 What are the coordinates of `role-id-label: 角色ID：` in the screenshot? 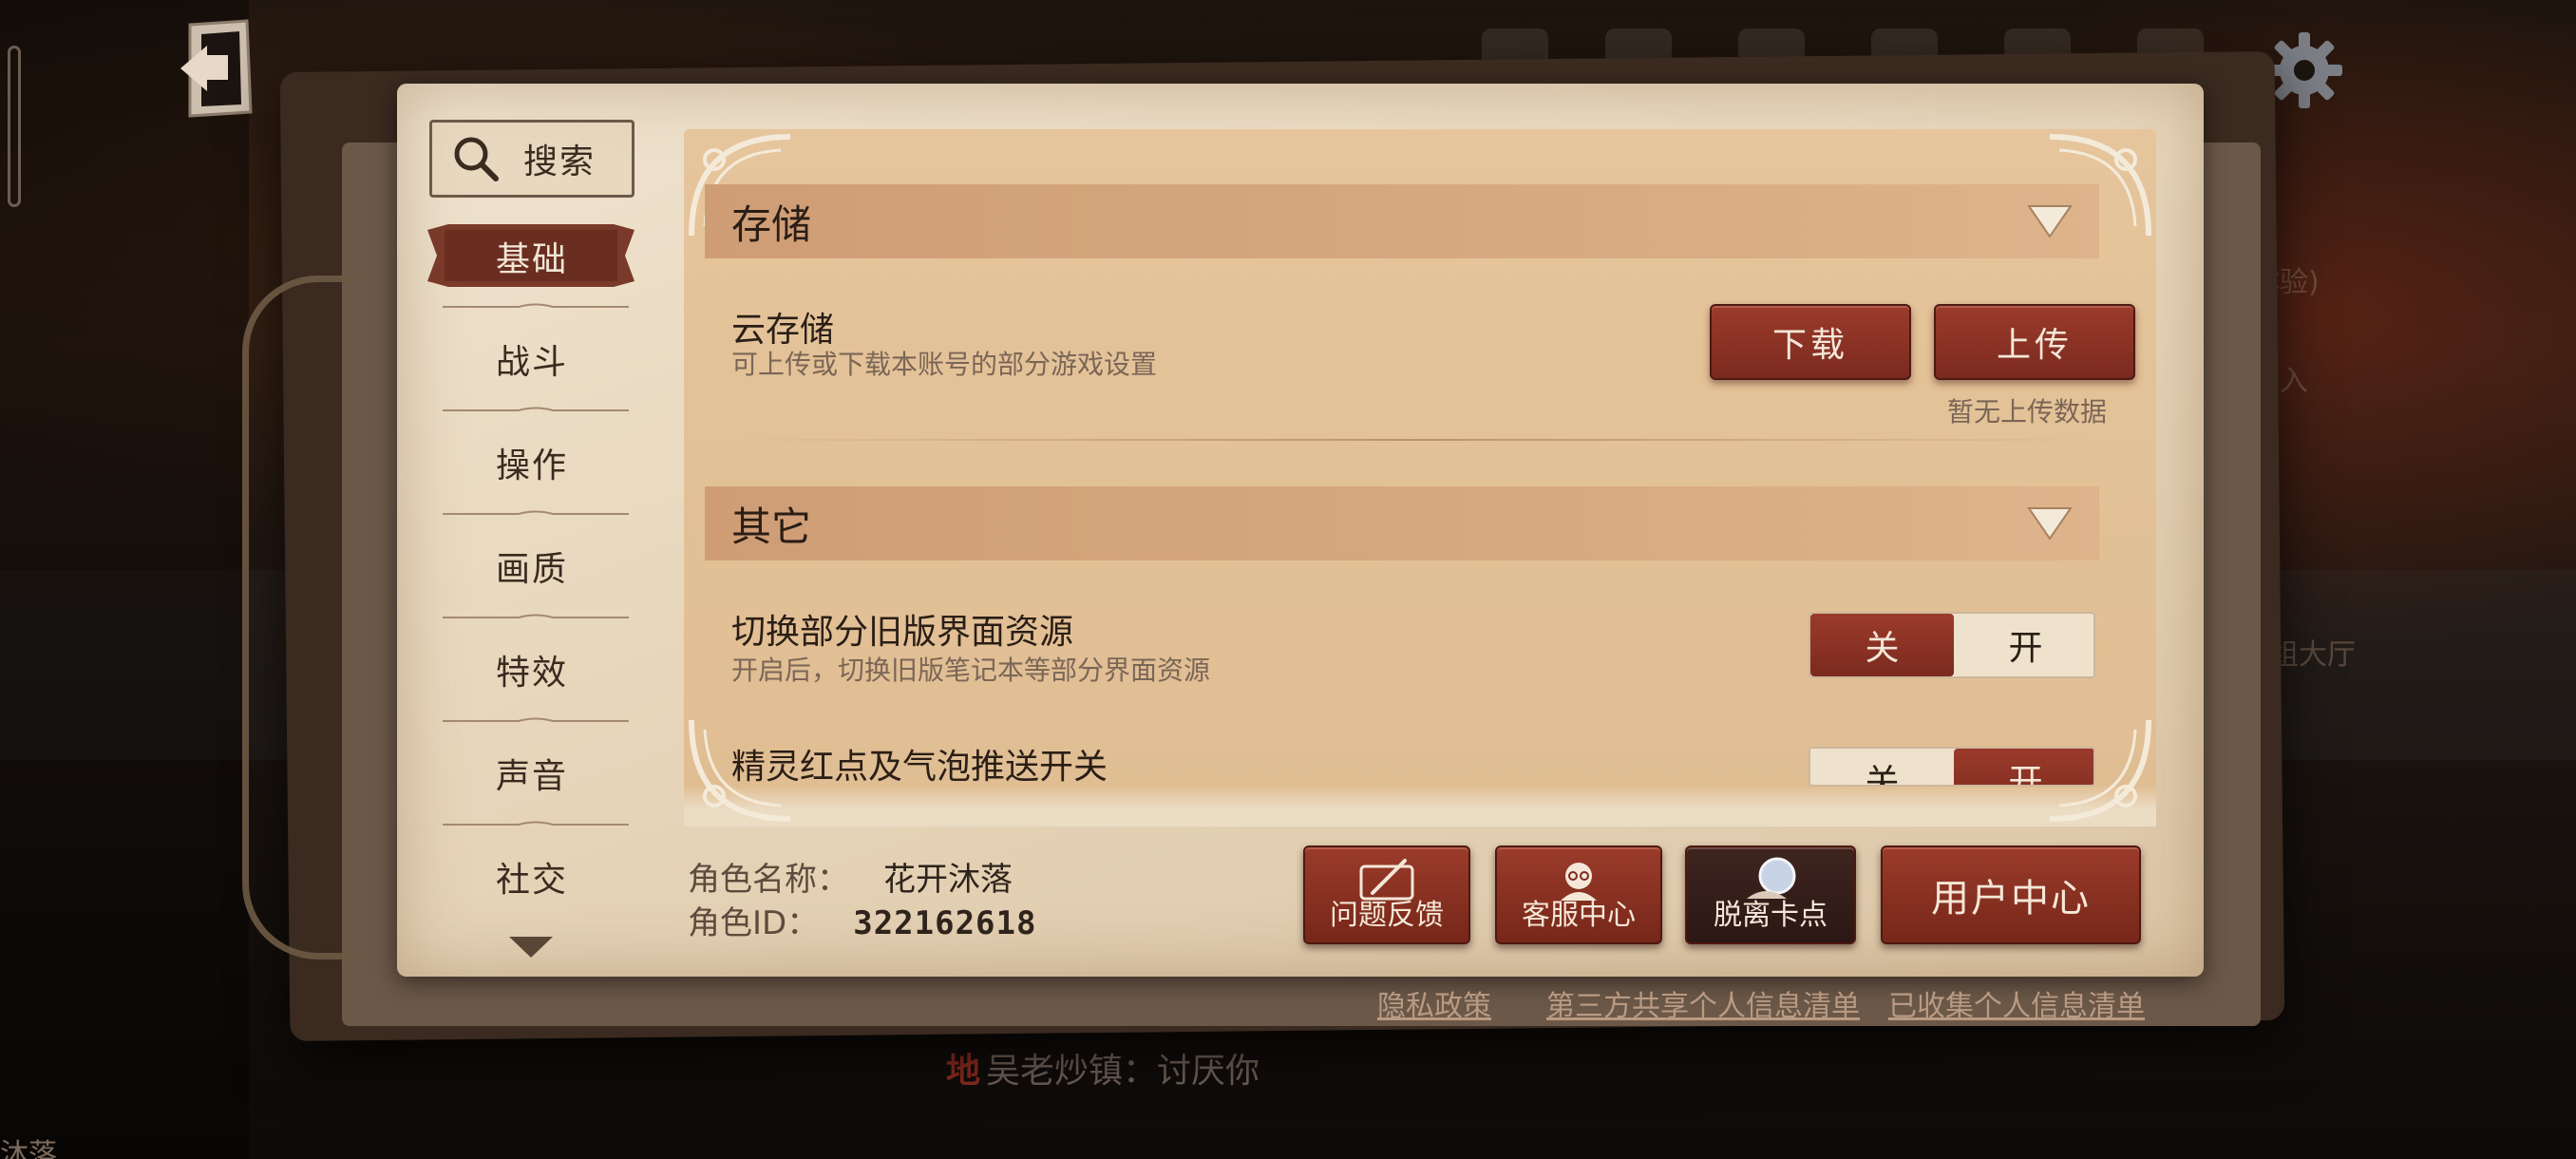 It's located at (754, 923).